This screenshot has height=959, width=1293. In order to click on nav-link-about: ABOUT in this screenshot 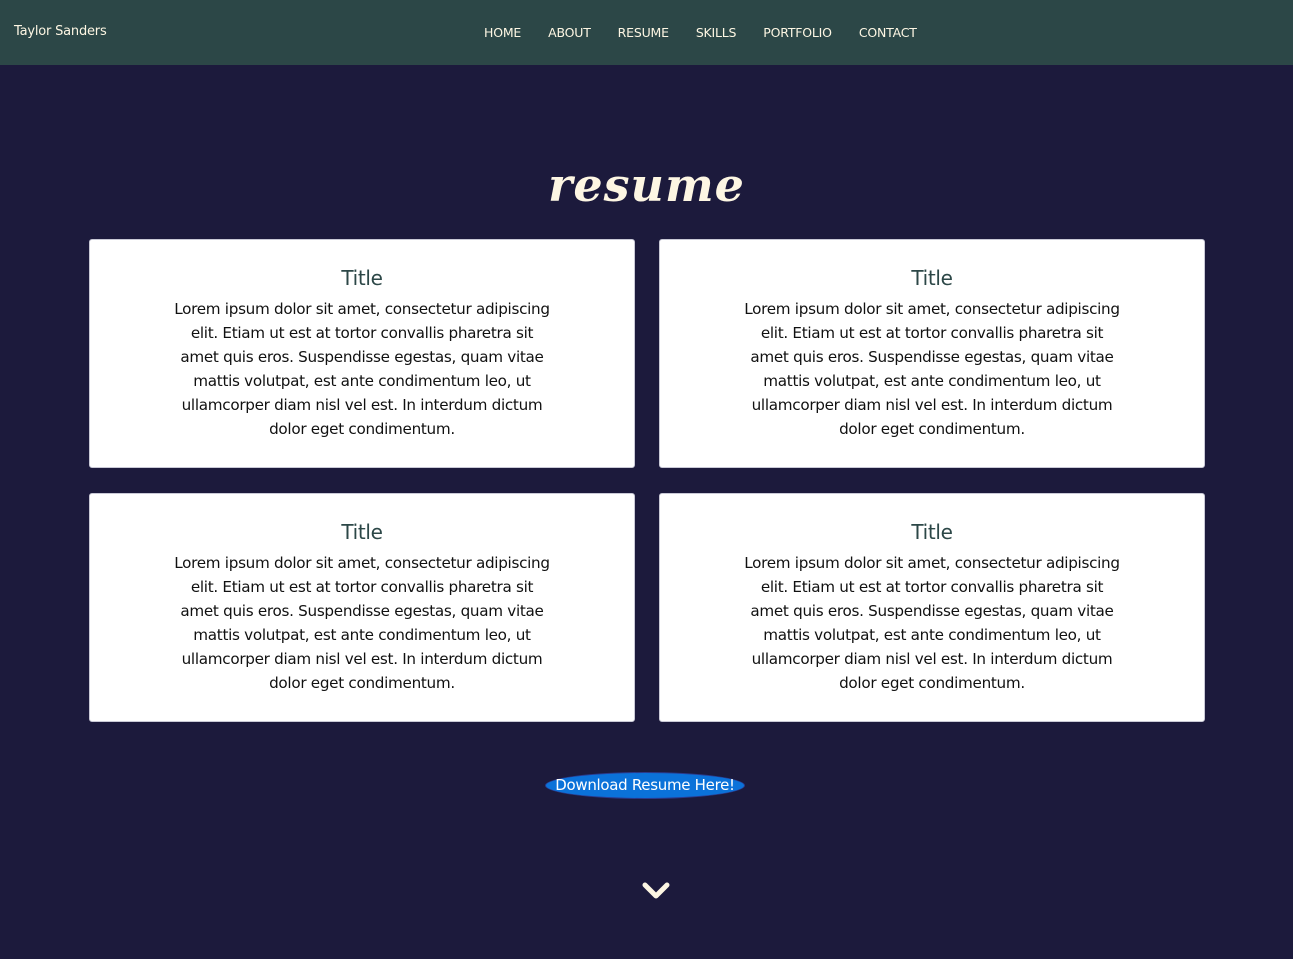, I will do `click(569, 32)`.